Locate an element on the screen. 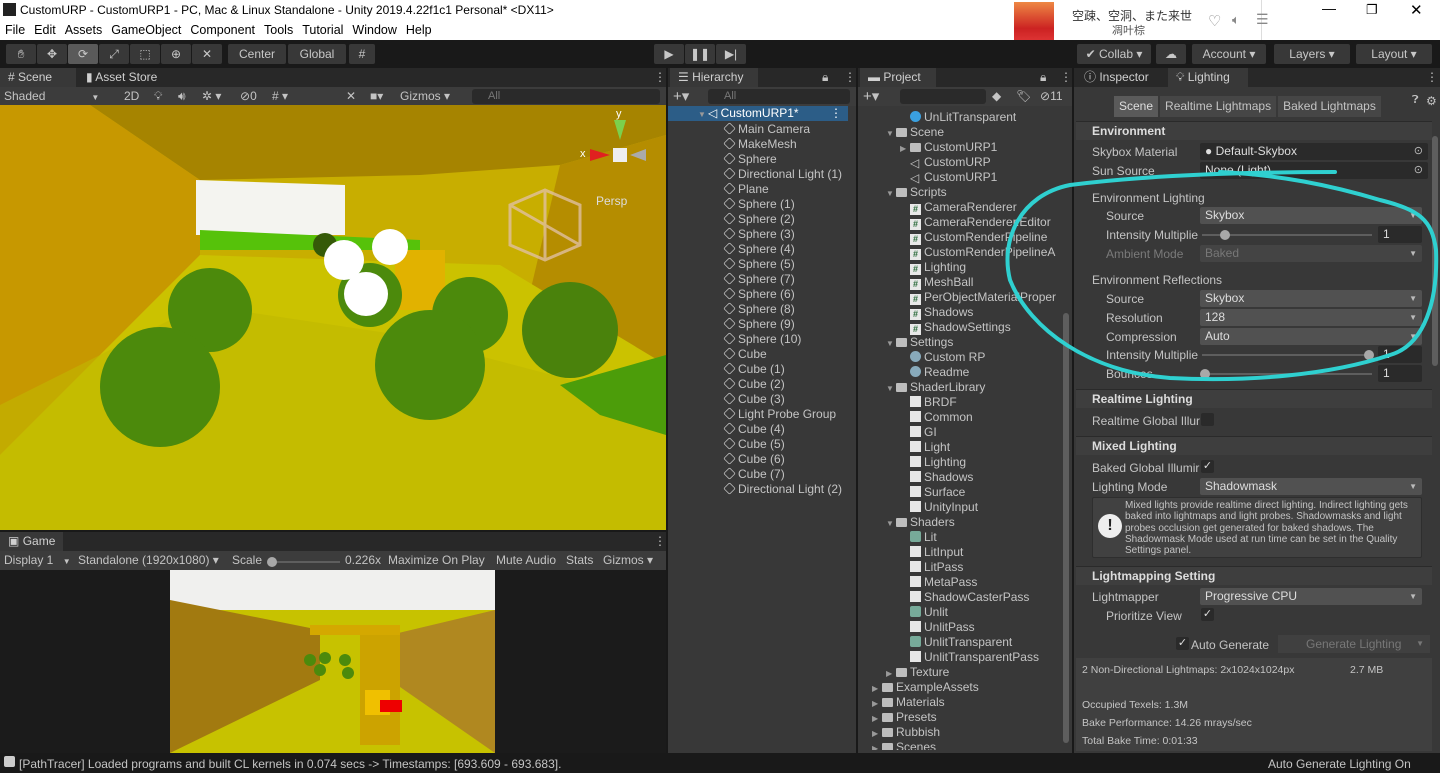 This screenshot has width=1440, height=773. display-dropdown: Display 1 ▼ is located at coordinates (37, 560).